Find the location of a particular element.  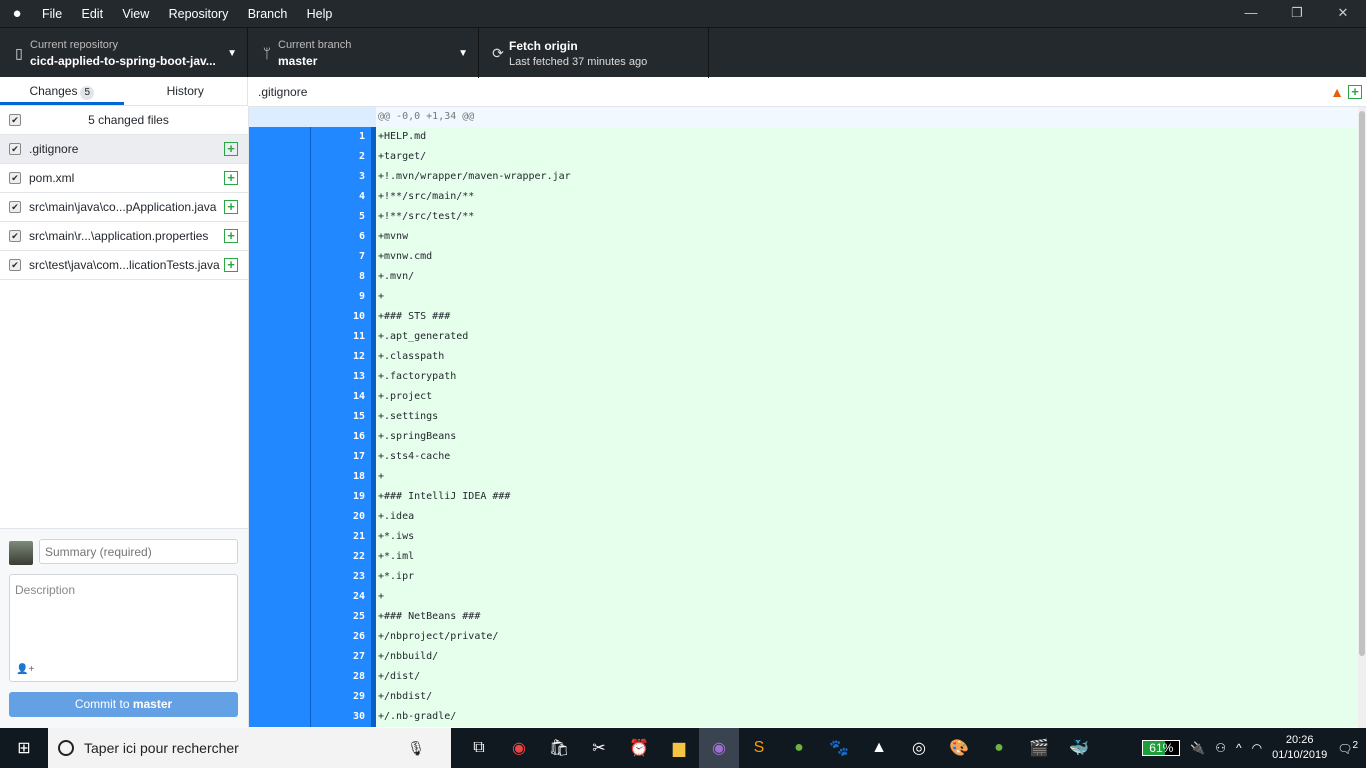

tab-changes: Changes 5 is located at coordinates (62, 91).